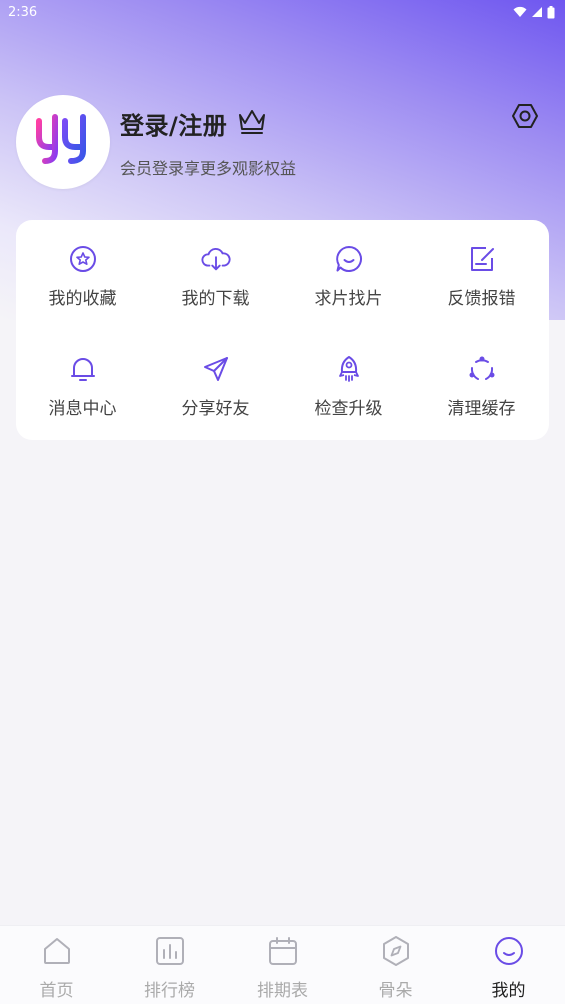 This screenshot has height=1004, width=565. I want to click on tab-discover: 骨朵, so click(395, 965).